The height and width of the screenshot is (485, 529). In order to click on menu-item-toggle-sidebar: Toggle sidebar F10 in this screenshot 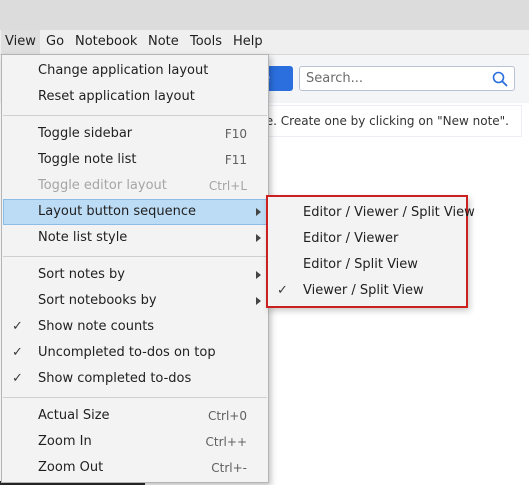, I will do `click(135, 134)`.